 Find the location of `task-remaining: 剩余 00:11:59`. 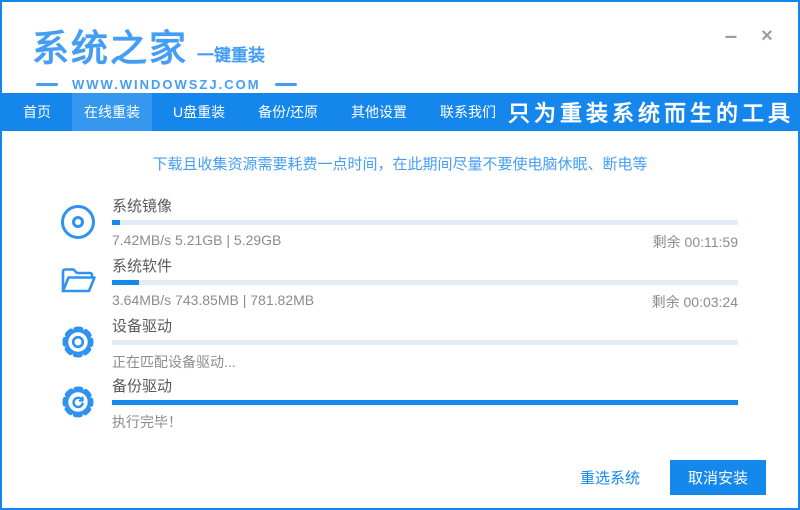

task-remaining: 剩余 00:11:59 is located at coordinates (695, 242).